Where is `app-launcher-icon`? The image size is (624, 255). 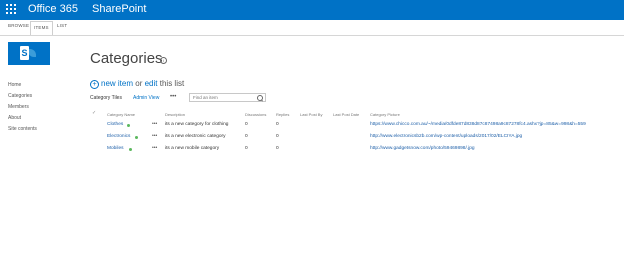
app-launcher-icon is located at coordinates (12, 10).